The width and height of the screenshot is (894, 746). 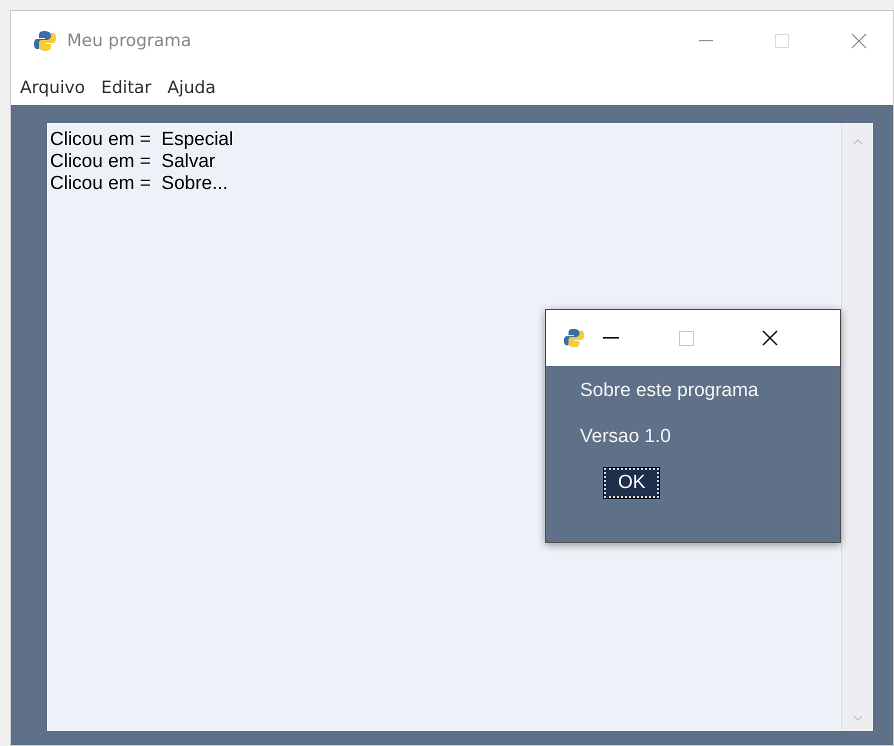 What do you see at coordinates (129, 41) in the screenshot?
I see `window-title: Meu programa` at bounding box center [129, 41].